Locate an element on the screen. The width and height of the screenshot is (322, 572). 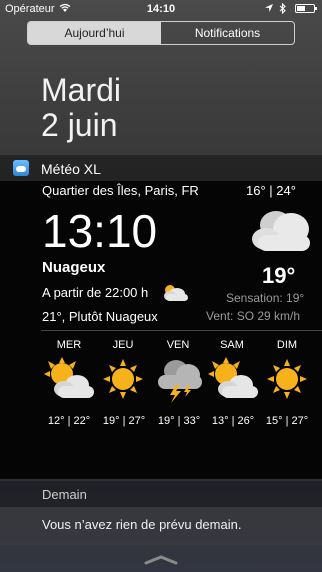
cloud-icon is located at coordinates (281, 231).